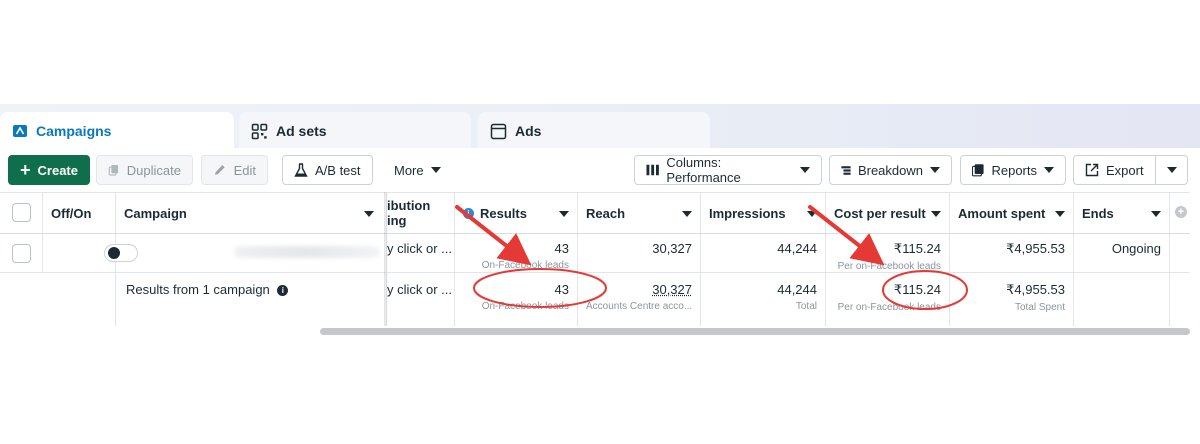  I want to click on more-button: More, so click(418, 170).